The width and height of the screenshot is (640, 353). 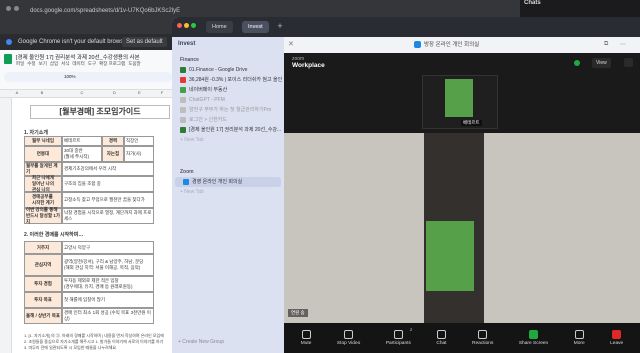 I want to click on menu-insert: 삽입, so click(x=54, y=64).